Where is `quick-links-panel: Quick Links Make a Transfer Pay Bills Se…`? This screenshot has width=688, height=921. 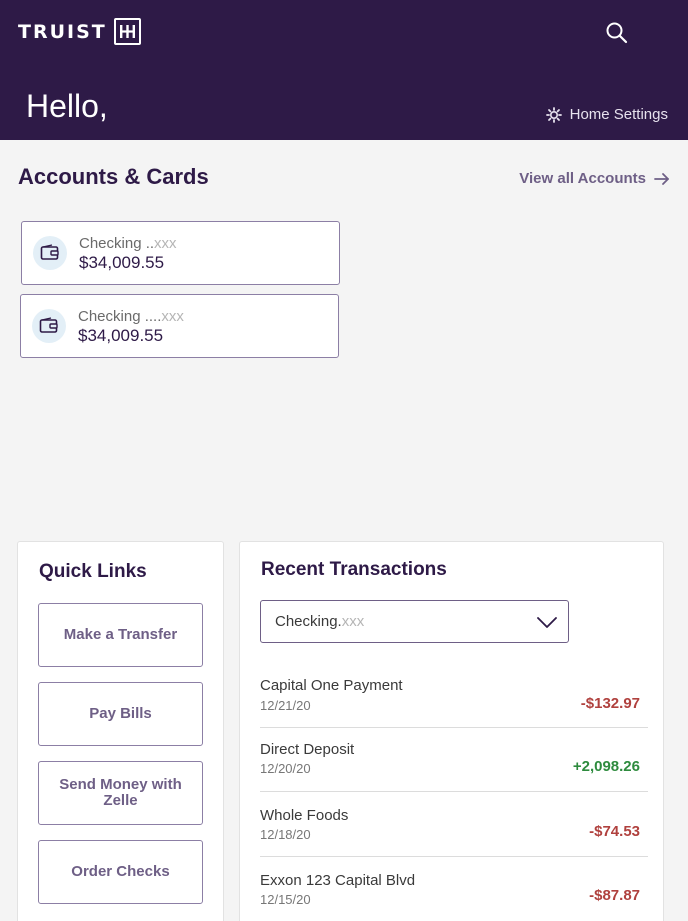
quick-links-panel: Quick Links Make a Transfer Pay Bills Se… is located at coordinates (120, 731).